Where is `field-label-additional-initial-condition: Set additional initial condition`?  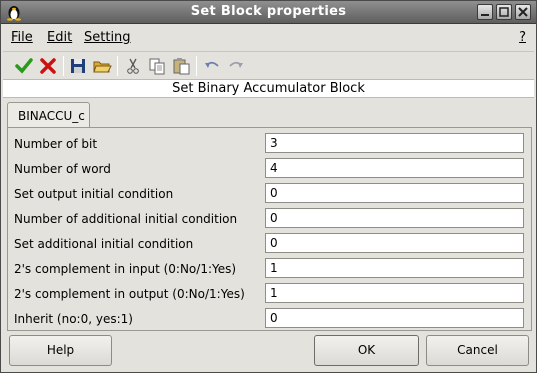
field-label-additional-initial-condition: Set additional initial condition is located at coordinates (104, 244).